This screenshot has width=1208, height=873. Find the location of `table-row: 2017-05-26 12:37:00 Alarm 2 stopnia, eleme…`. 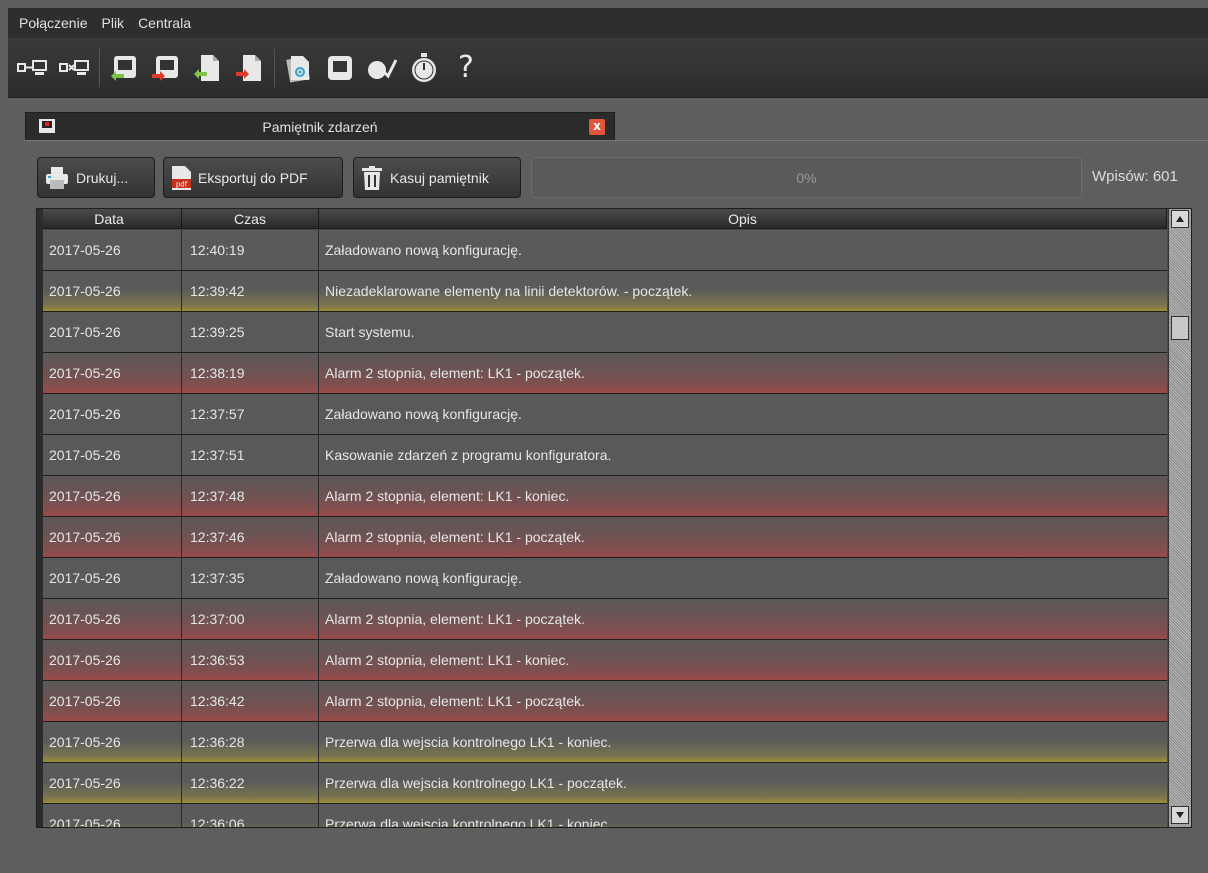

table-row: 2017-05-26 12:37:00 Alarm 2 stopnia, eleme… is located at coordinates (602, 619).